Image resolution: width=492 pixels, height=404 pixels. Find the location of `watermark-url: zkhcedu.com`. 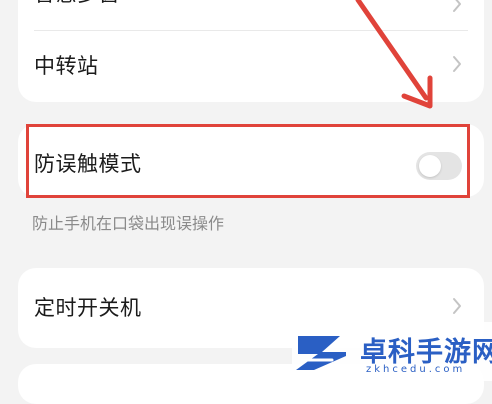

watermark-url: zkhcedu.com is located at coordinates (416, 369).